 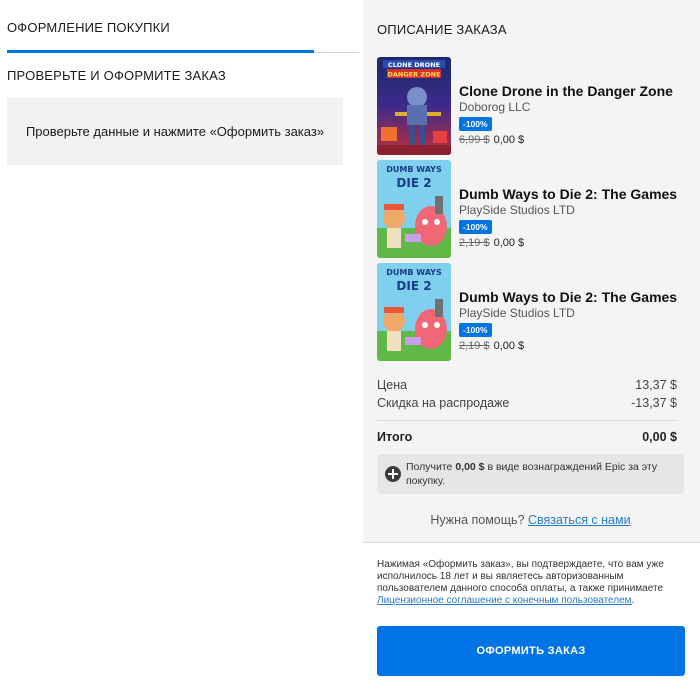 What do you see at coordinates (479, 520) in the screenshot?
I see `help-text: Нужна помощь?` at bounding box center [479, 520].